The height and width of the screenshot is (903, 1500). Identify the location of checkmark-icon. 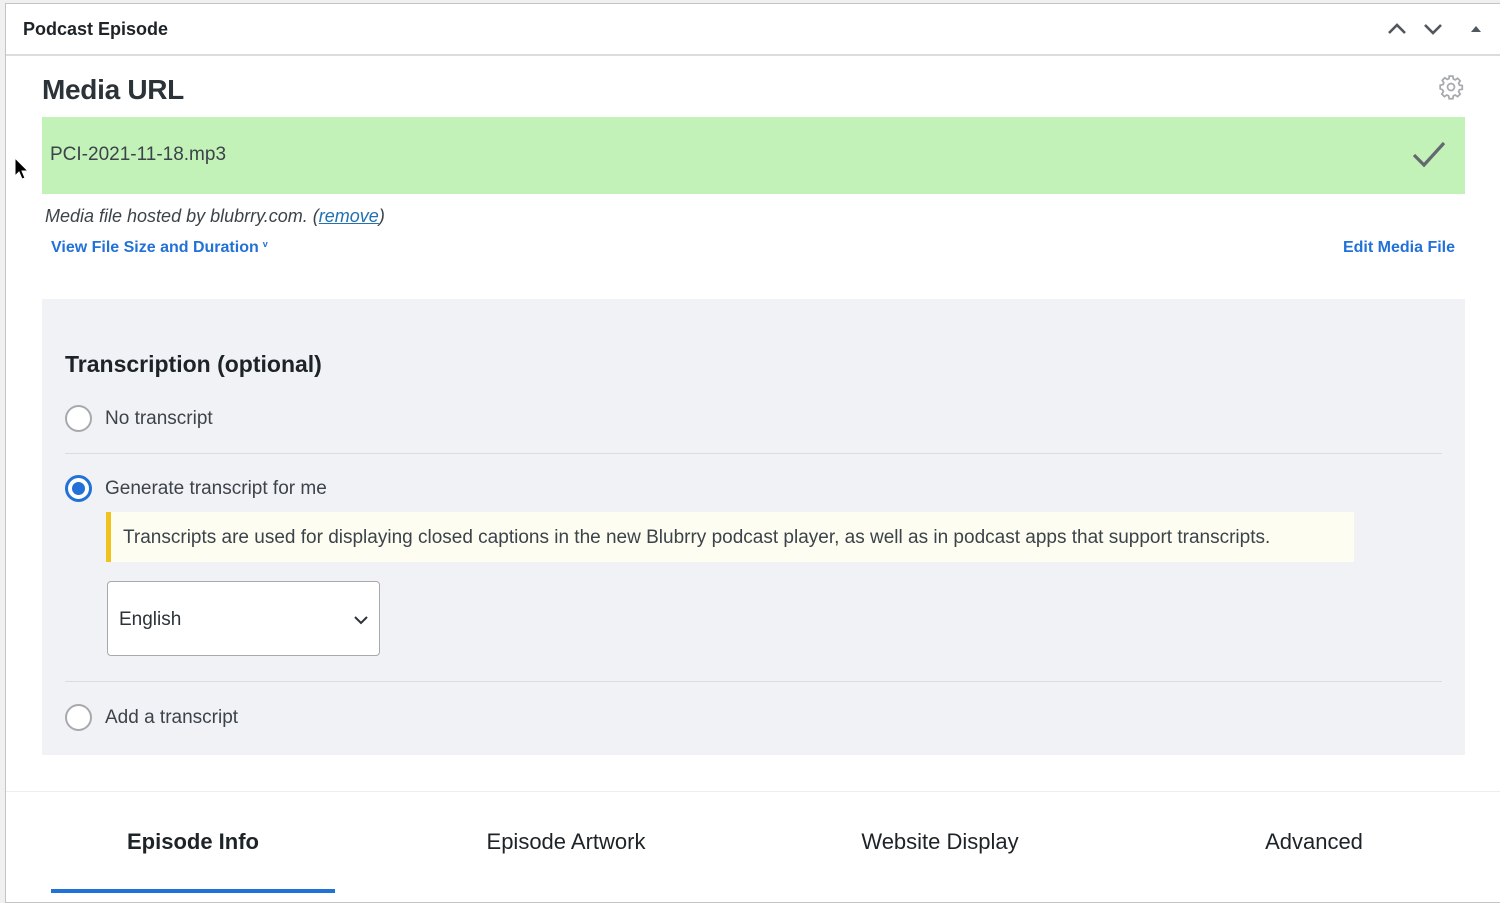
(1429, 154).